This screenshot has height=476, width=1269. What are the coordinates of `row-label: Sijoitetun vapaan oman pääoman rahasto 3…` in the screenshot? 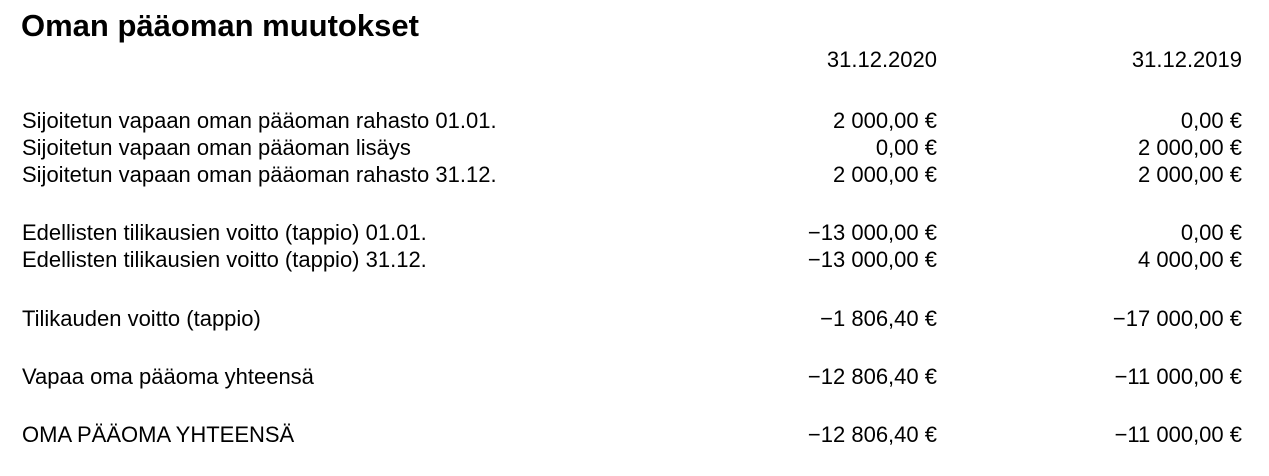 It's located at (259, 174).